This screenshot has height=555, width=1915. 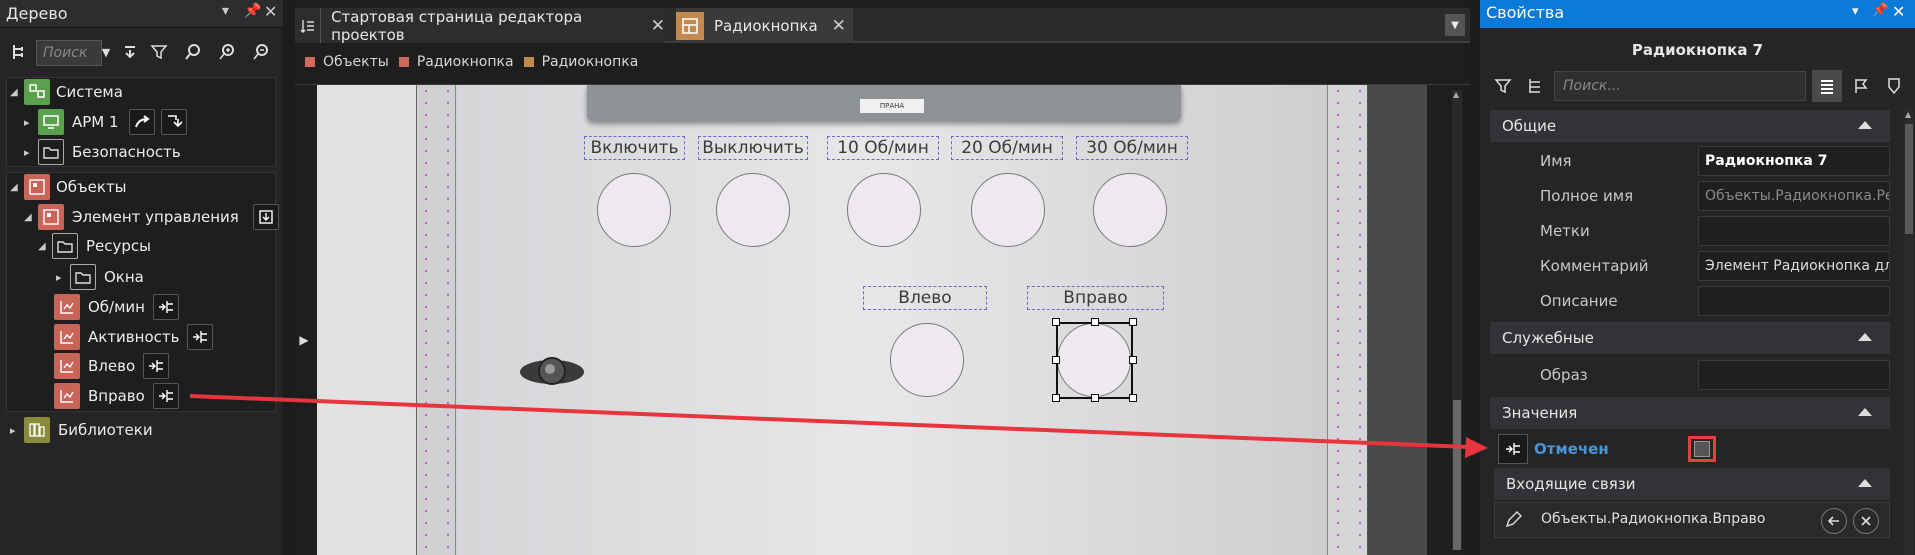 What do you see at coordinates (883, 148) in the screenshot?
I see `label-10rpm: 10 Об/мин` at bounding box center [883, 148].